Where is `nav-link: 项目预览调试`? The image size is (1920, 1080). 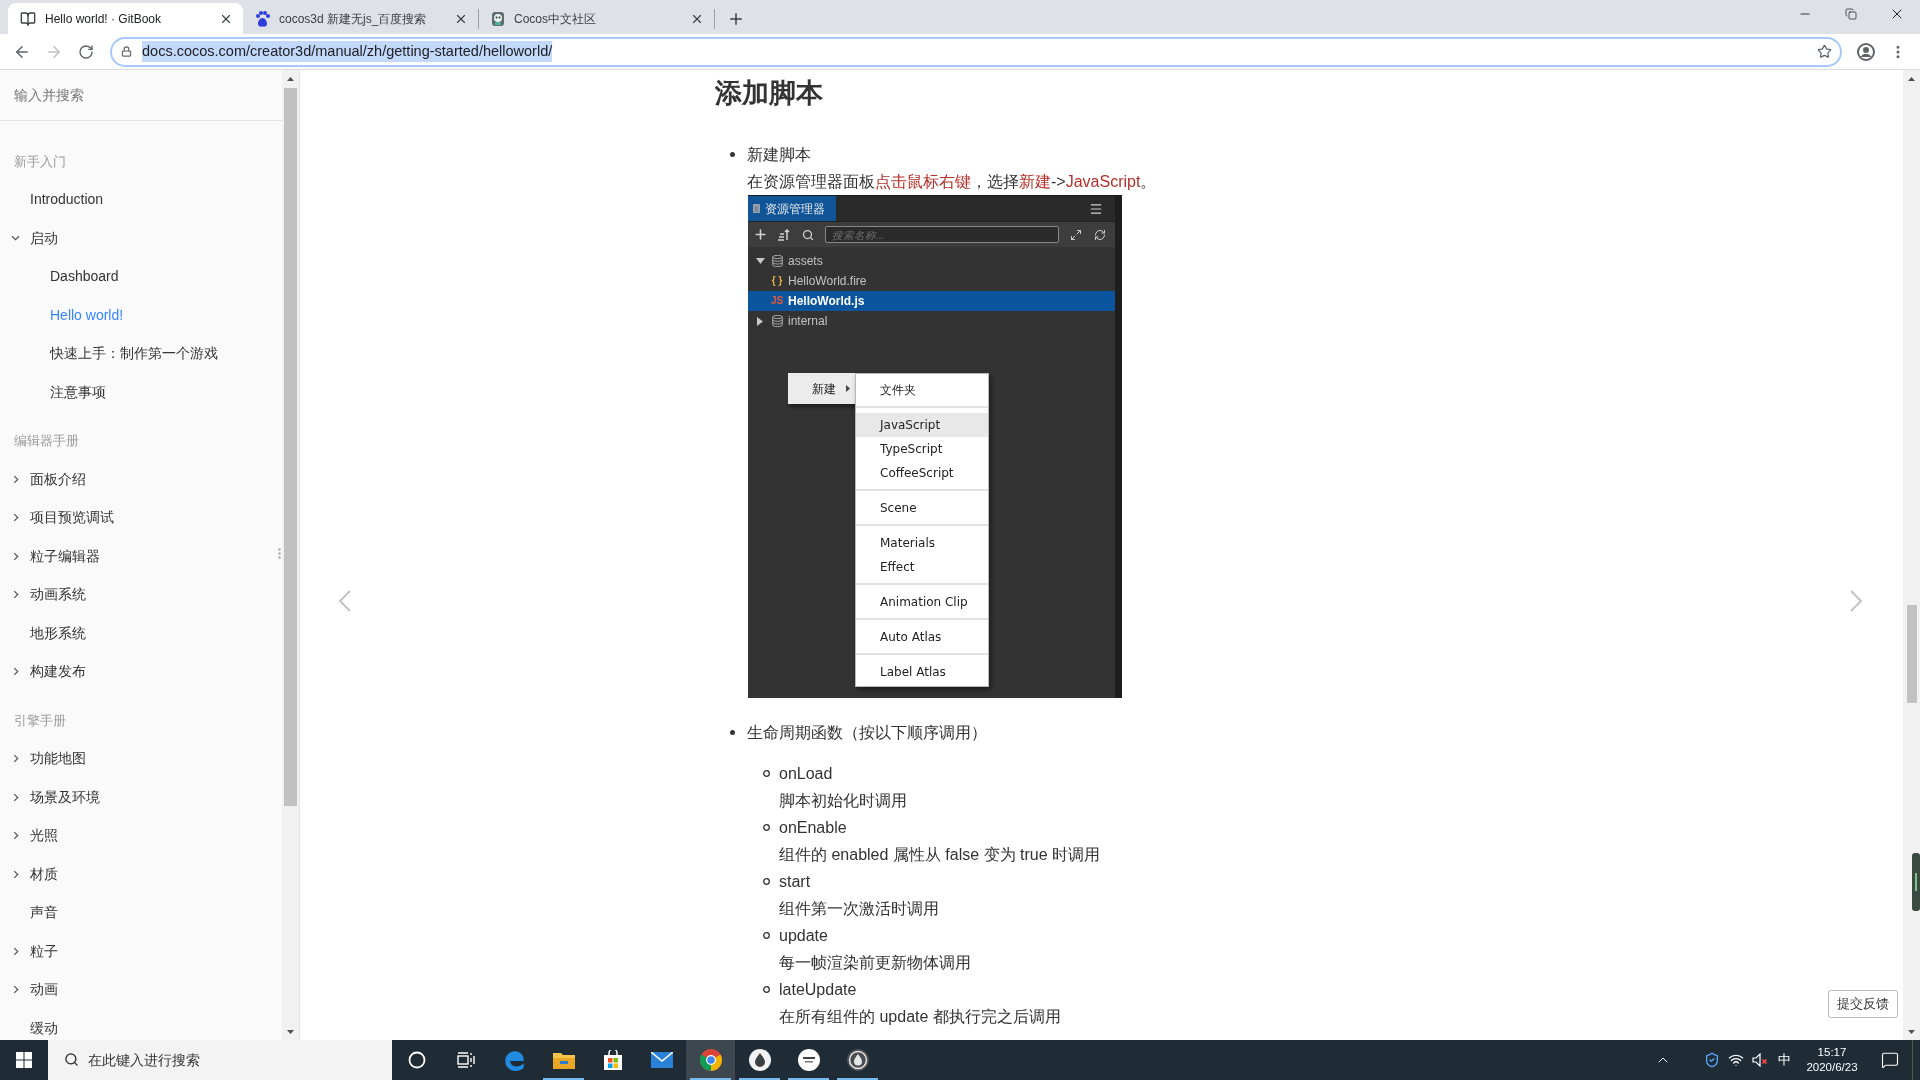
nav-link: 项目预览调试 is located at coordinates (72, 518).